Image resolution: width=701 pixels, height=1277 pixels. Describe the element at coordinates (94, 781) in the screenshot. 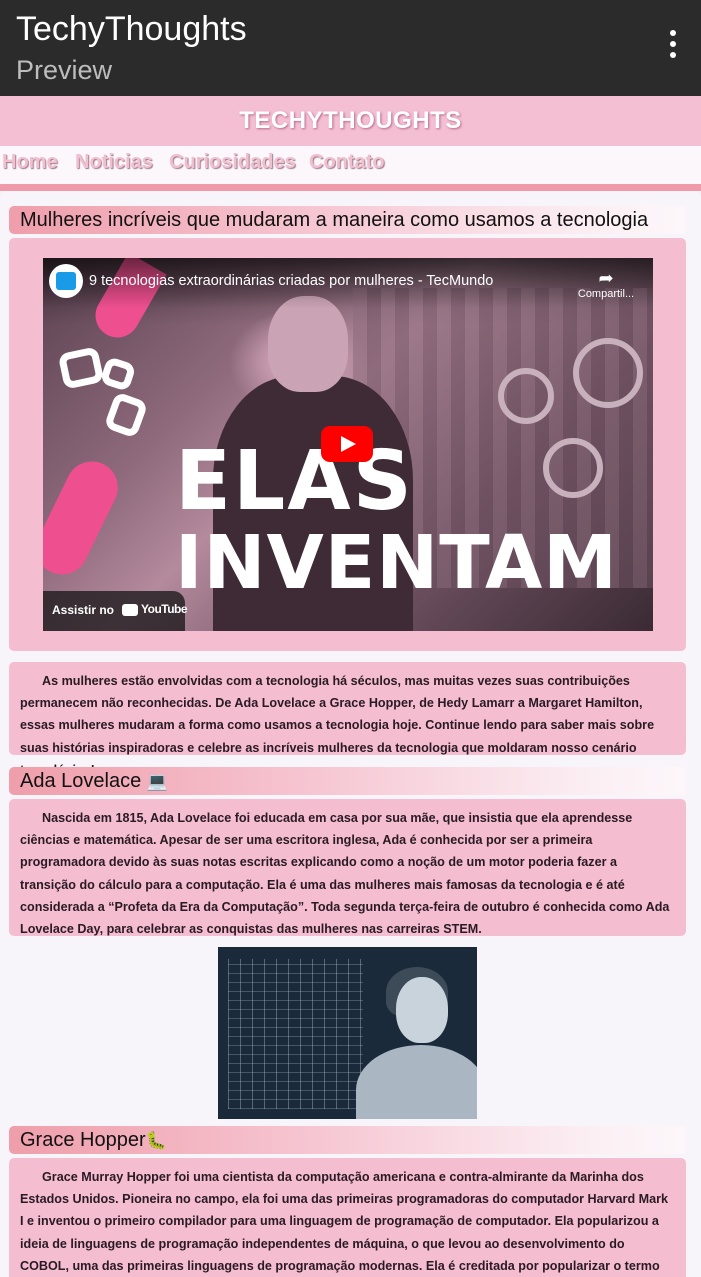

I see `section-heading-ada: Ada Lovelace 💻` at that location.